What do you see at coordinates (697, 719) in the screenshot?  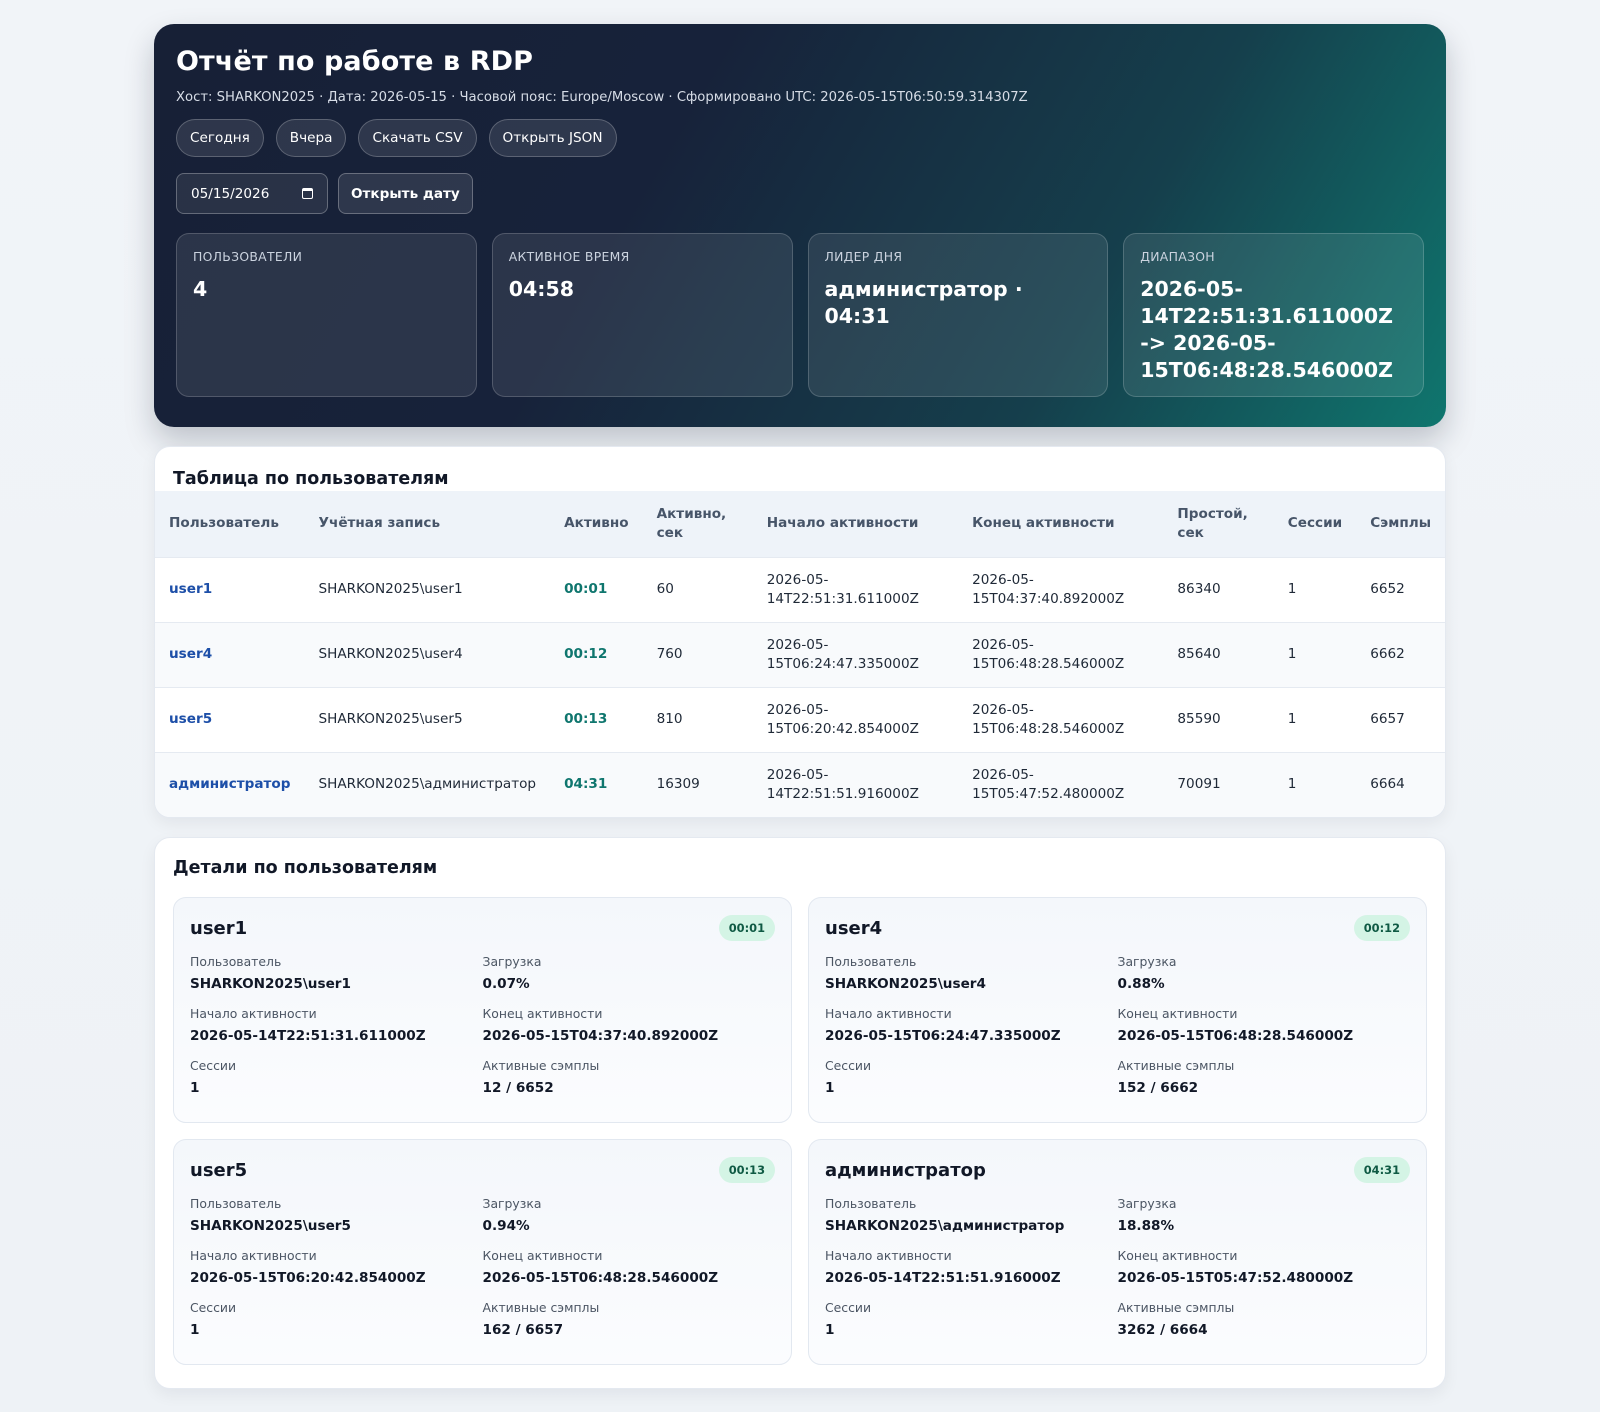 I see `active-sec-cell: 810` at bounding box center [697, 719].